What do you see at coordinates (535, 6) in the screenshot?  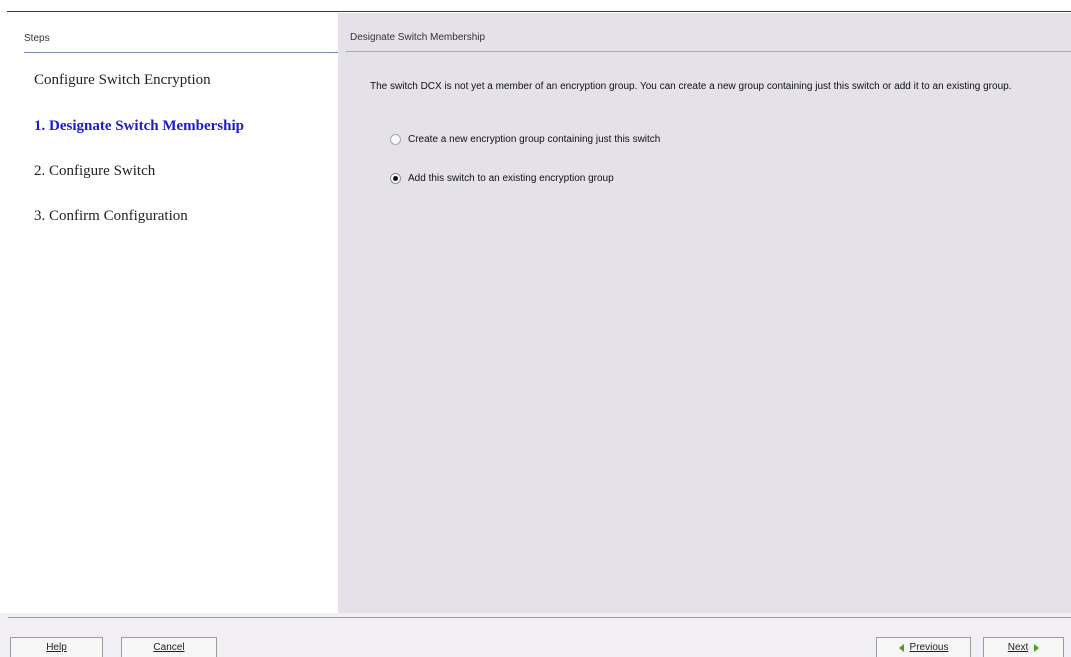 I see `window-top-rule` at bounding box center [535, 6].